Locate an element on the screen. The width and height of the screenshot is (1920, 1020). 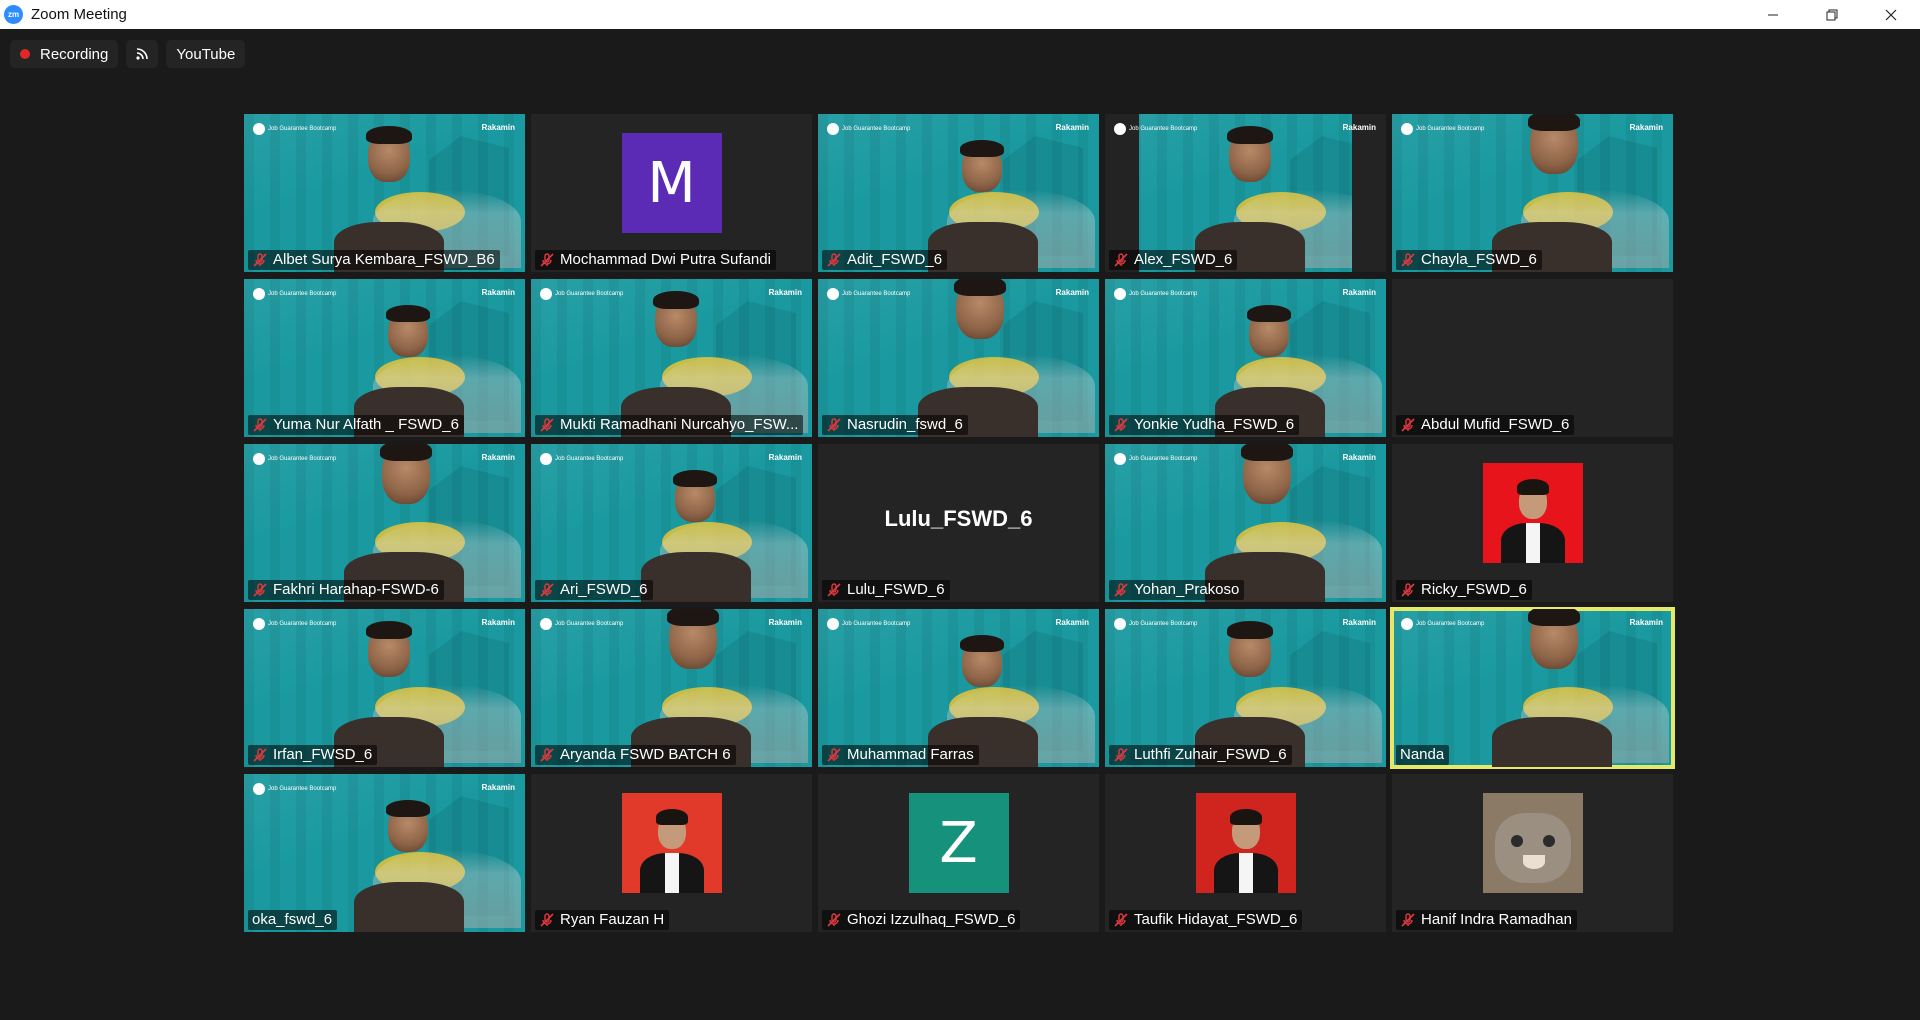
participant-tile: Ryan Fauzan H is located at coordinates (671, 853).